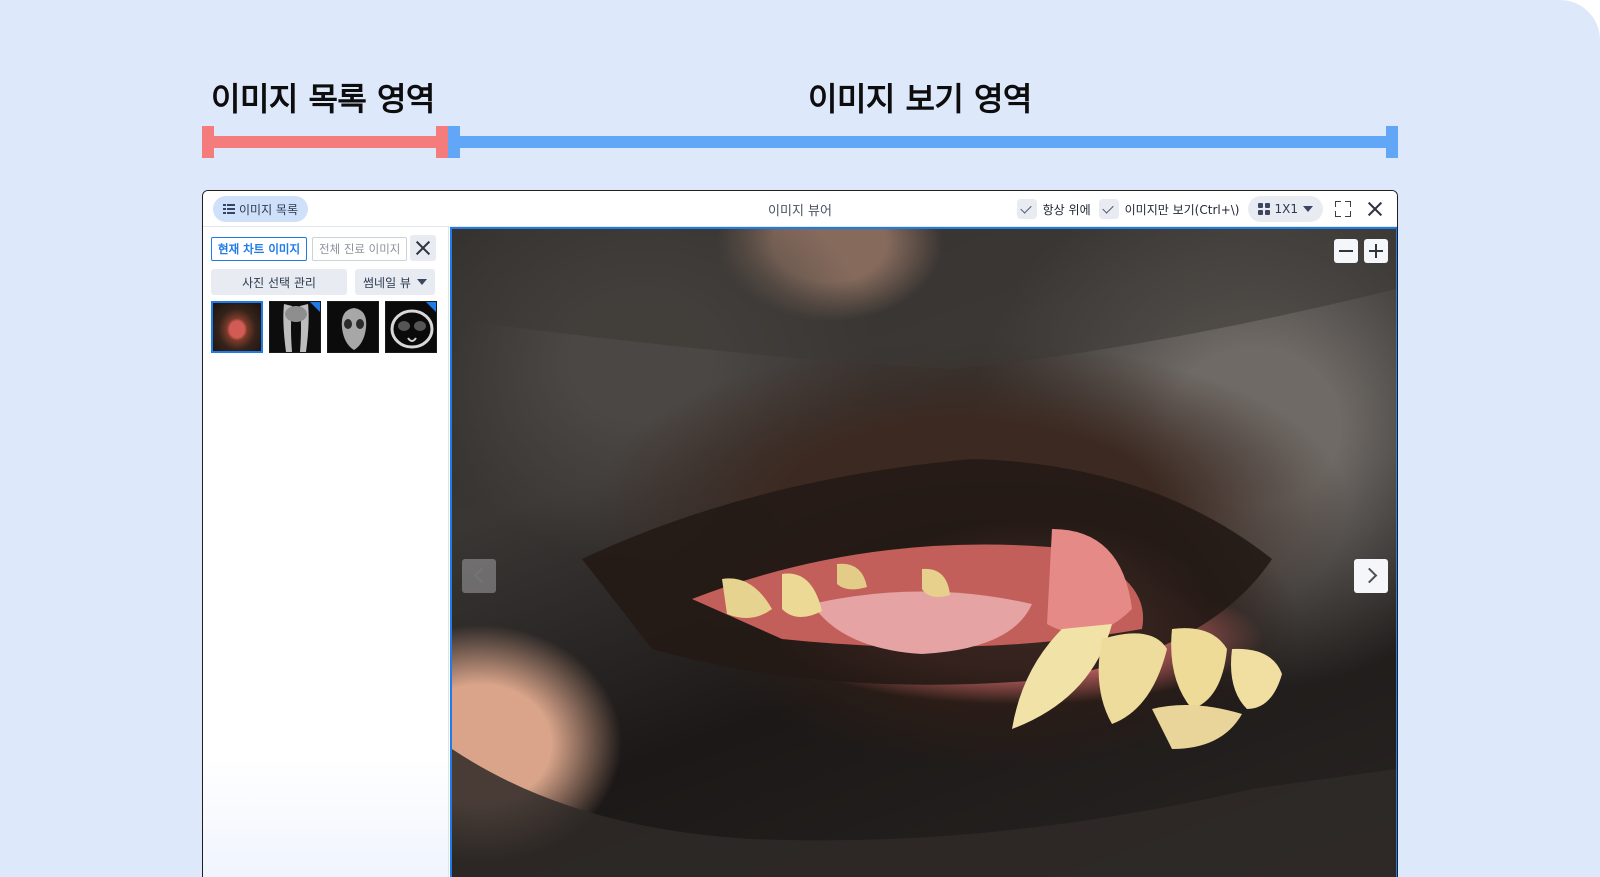 The width and height of the screenshot is (1600, 877). What do you see at coordinates (479, 576) in the screenshot?
I see `chevron-left-icon` at bounding box center [479, 576].